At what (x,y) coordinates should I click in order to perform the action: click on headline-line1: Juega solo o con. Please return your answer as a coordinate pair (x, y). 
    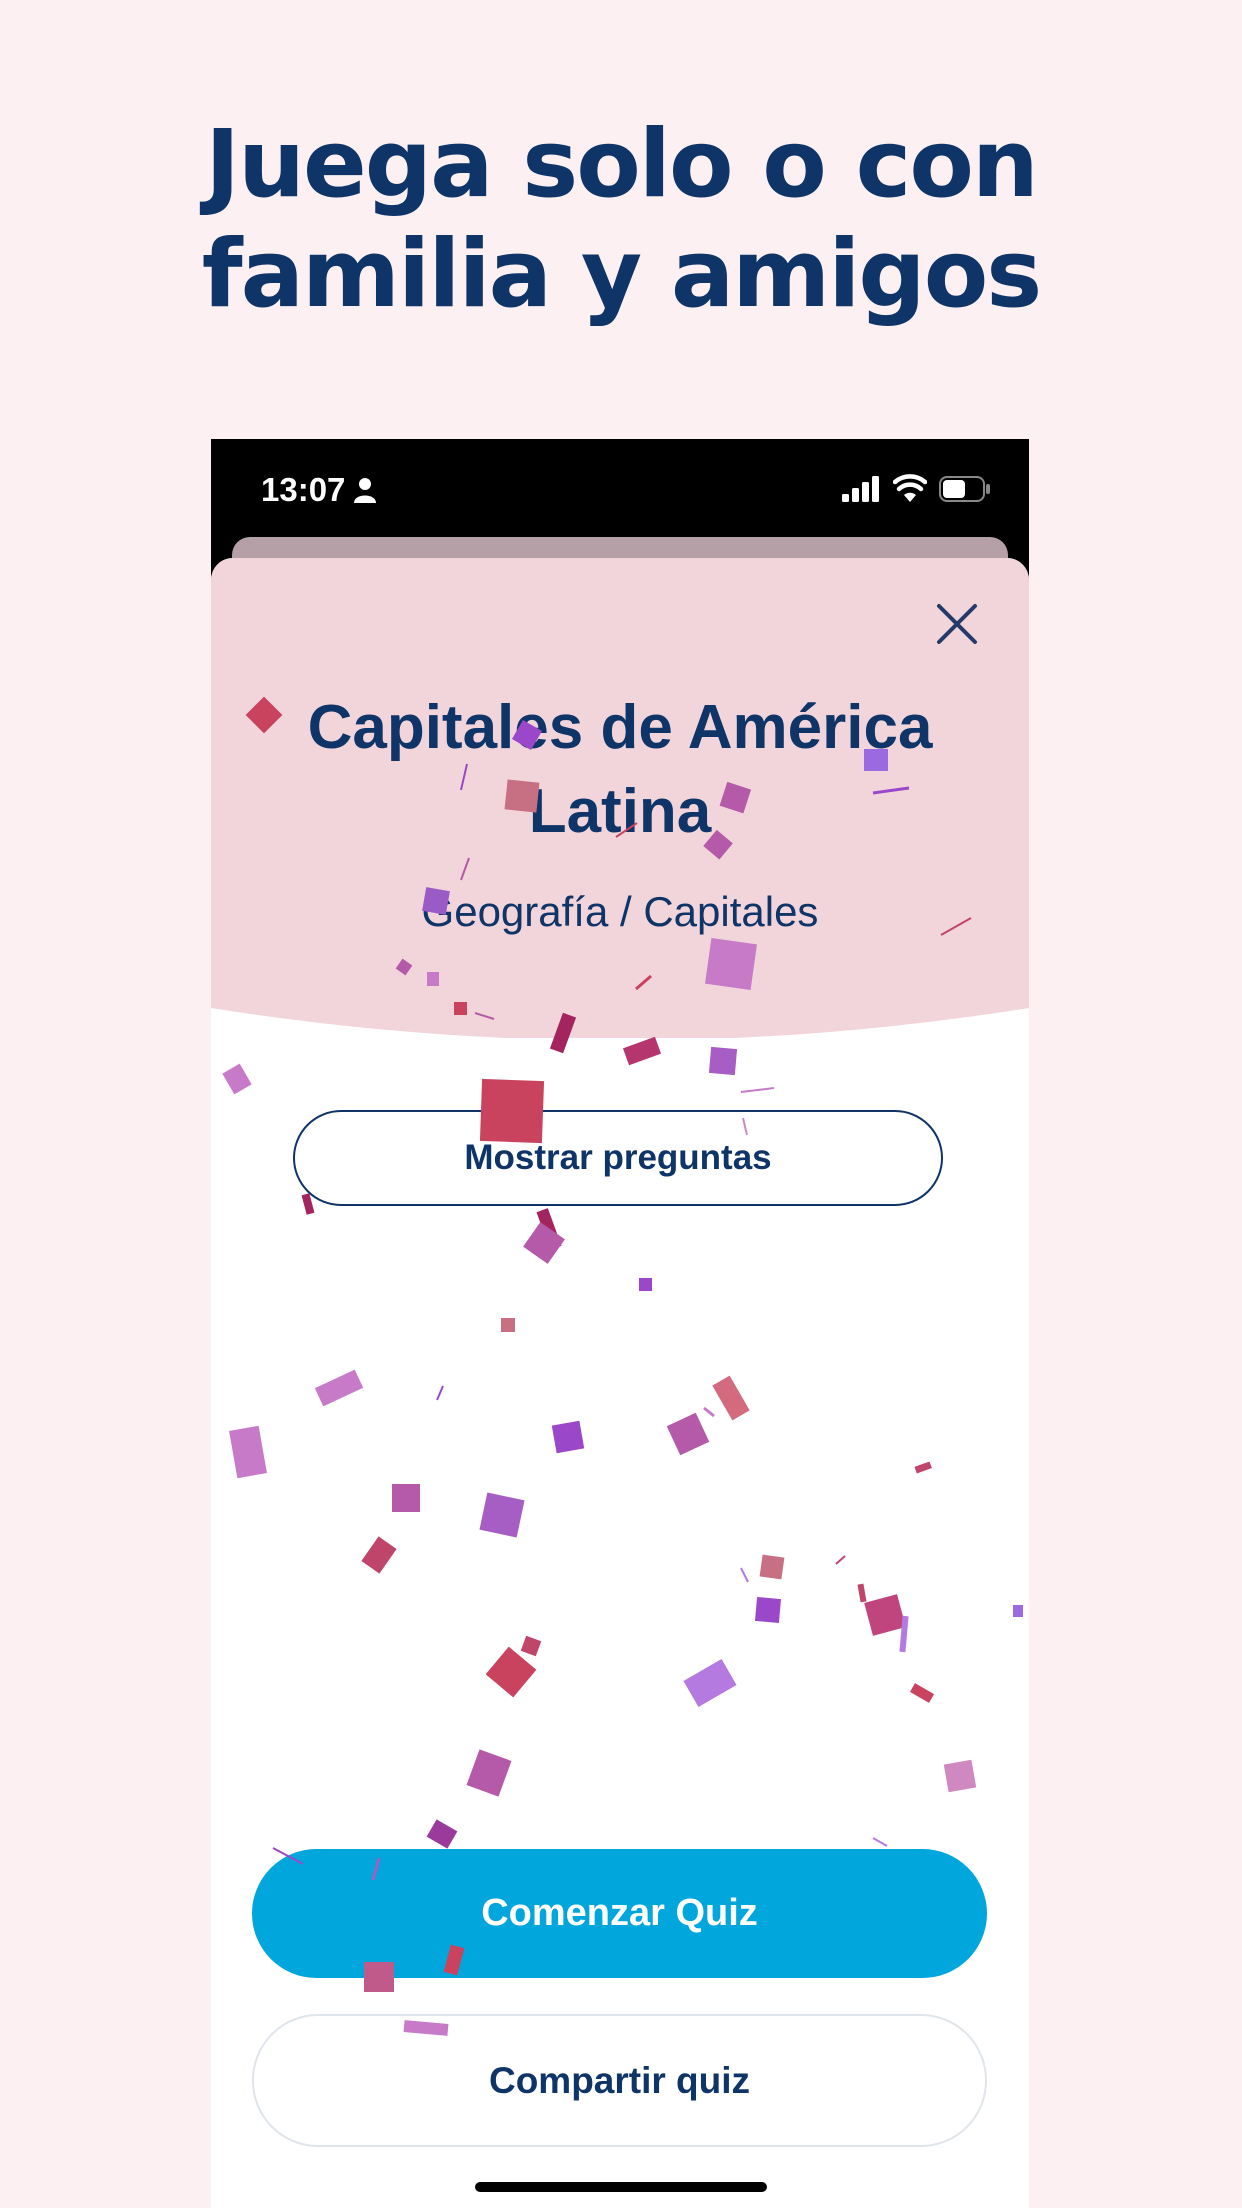
    Looking at the image, I should click on (622, 164).